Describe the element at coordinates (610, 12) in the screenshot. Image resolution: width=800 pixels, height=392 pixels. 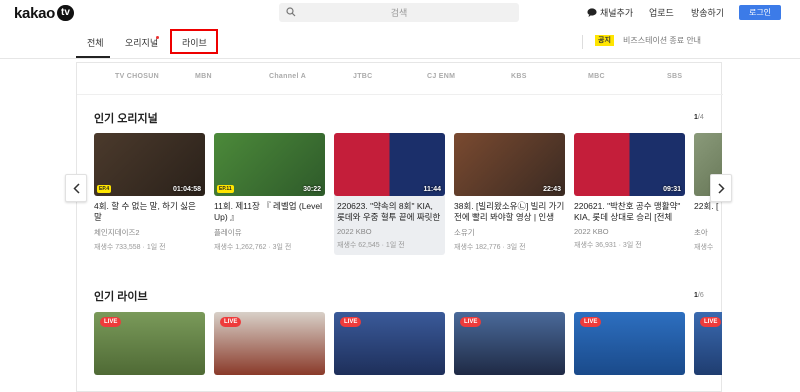
I see `channel-add-button: 채널추가` at that location.